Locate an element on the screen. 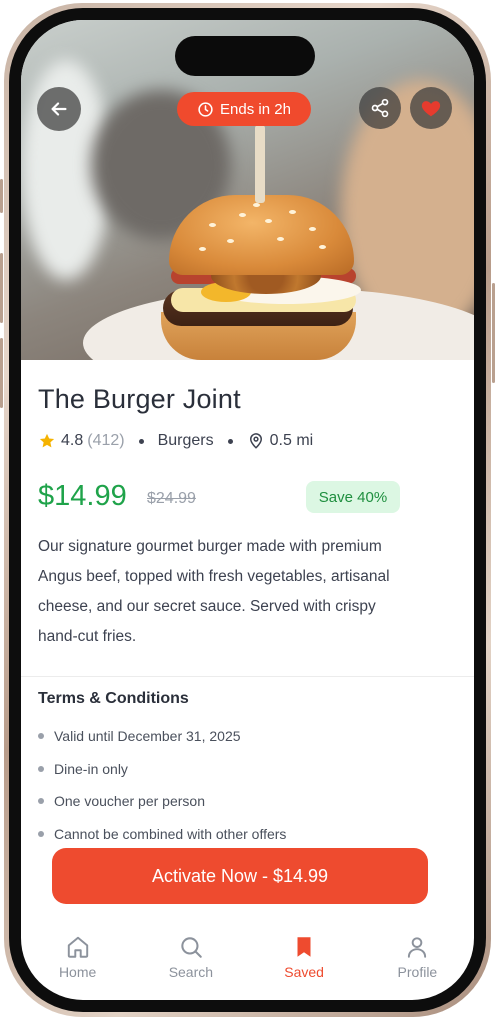  burger-skewer is located at coordinates (260, 164).